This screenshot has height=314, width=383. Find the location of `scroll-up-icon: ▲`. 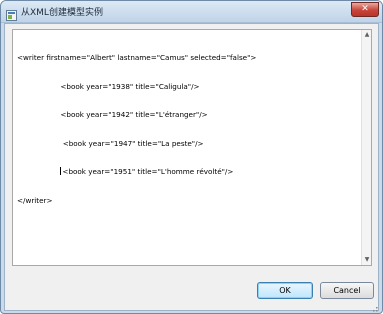

scroll-up-icon: ▲ is located at coordinates (367, 35).